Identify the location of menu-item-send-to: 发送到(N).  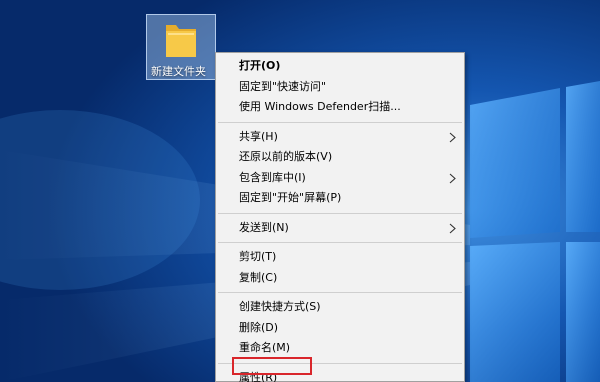
(340, 228).